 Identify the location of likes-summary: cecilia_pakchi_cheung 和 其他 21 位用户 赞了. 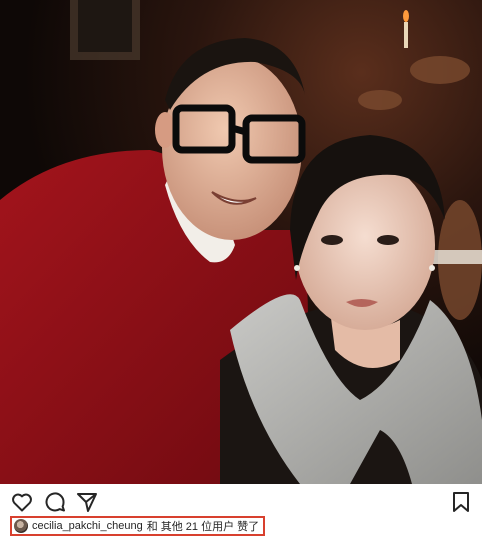
(138, 526).